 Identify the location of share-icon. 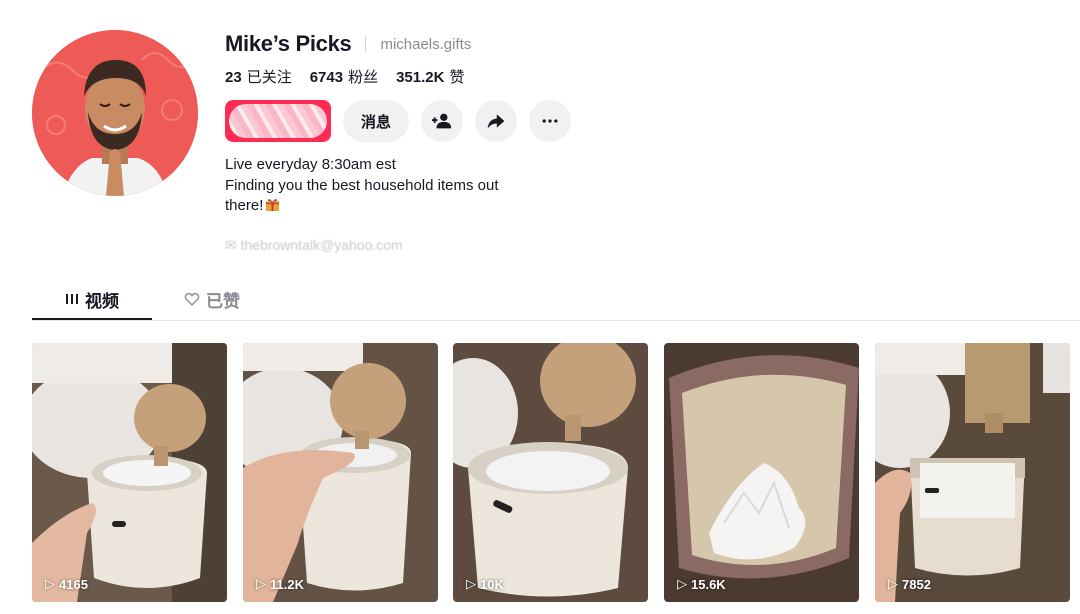
(496, 121).